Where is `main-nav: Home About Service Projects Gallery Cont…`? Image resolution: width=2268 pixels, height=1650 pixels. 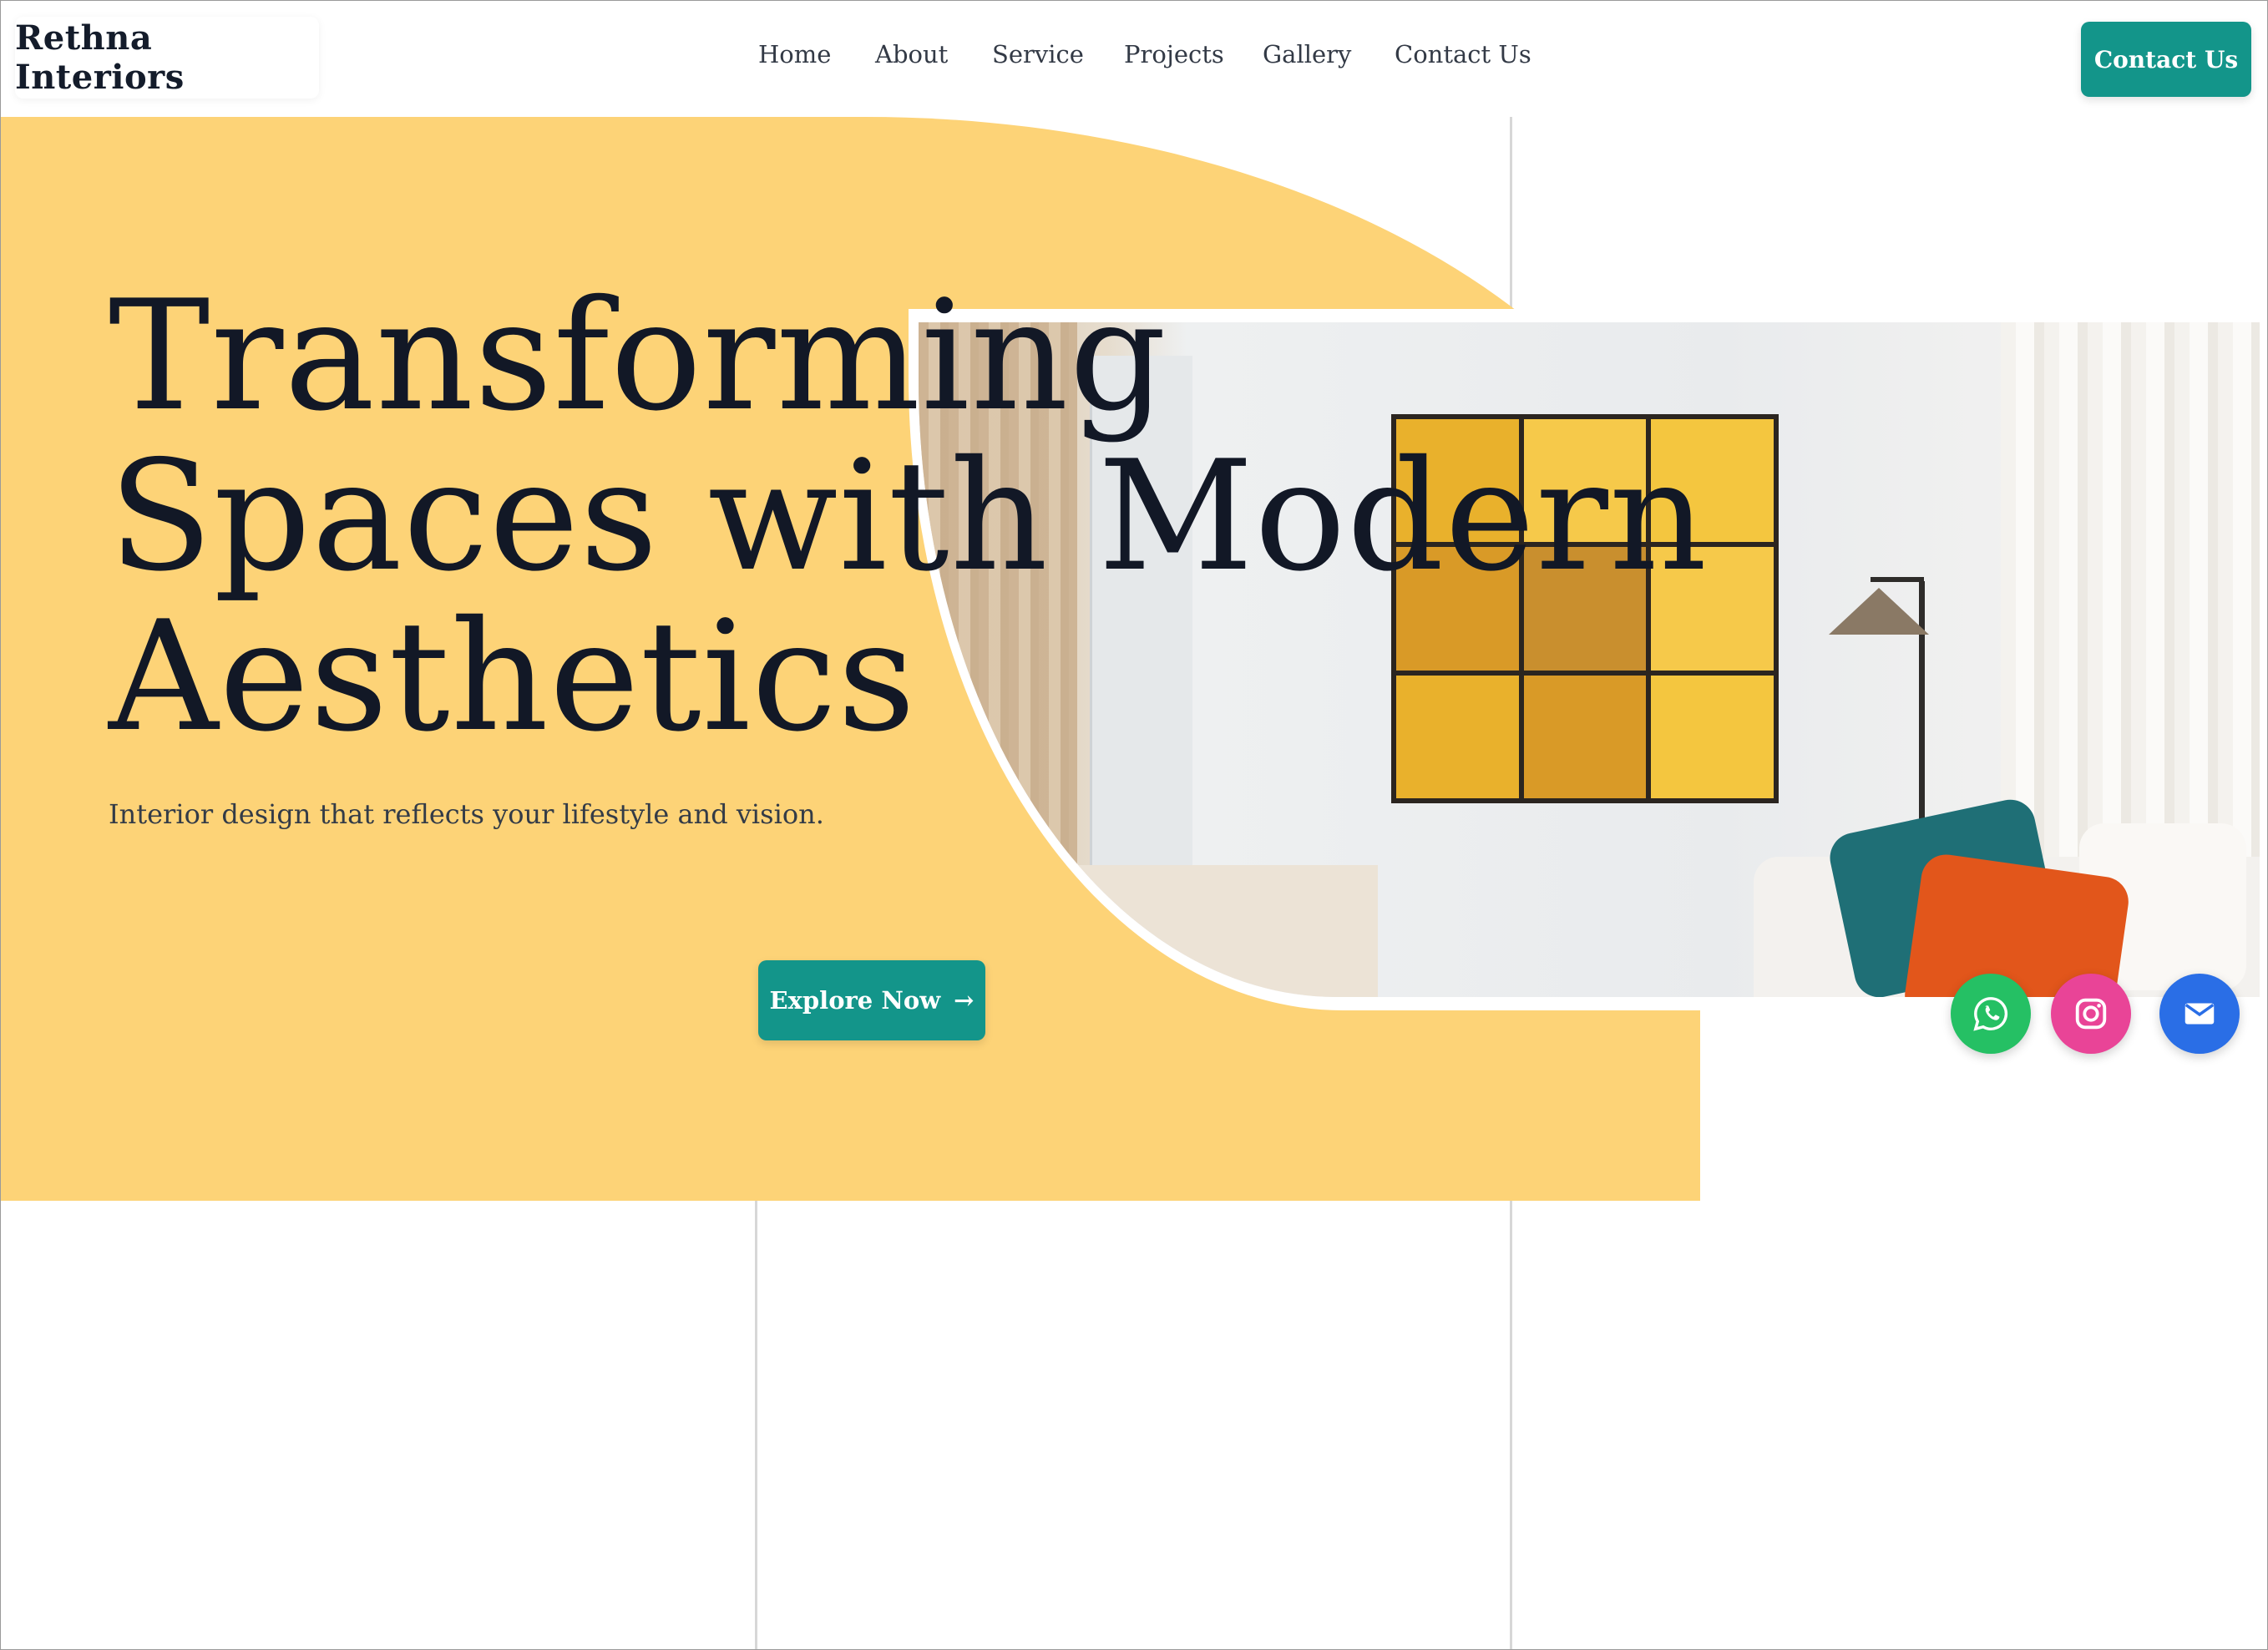 main-nav: Home About Service Projects Gallery Cont… is located at coordinates (1134, 58).